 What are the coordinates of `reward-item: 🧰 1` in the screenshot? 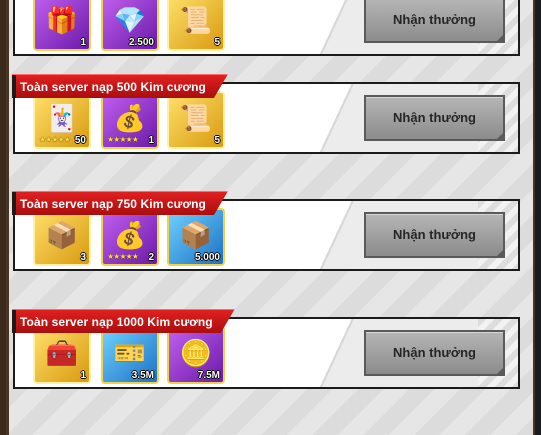 It's located at (62, 355).